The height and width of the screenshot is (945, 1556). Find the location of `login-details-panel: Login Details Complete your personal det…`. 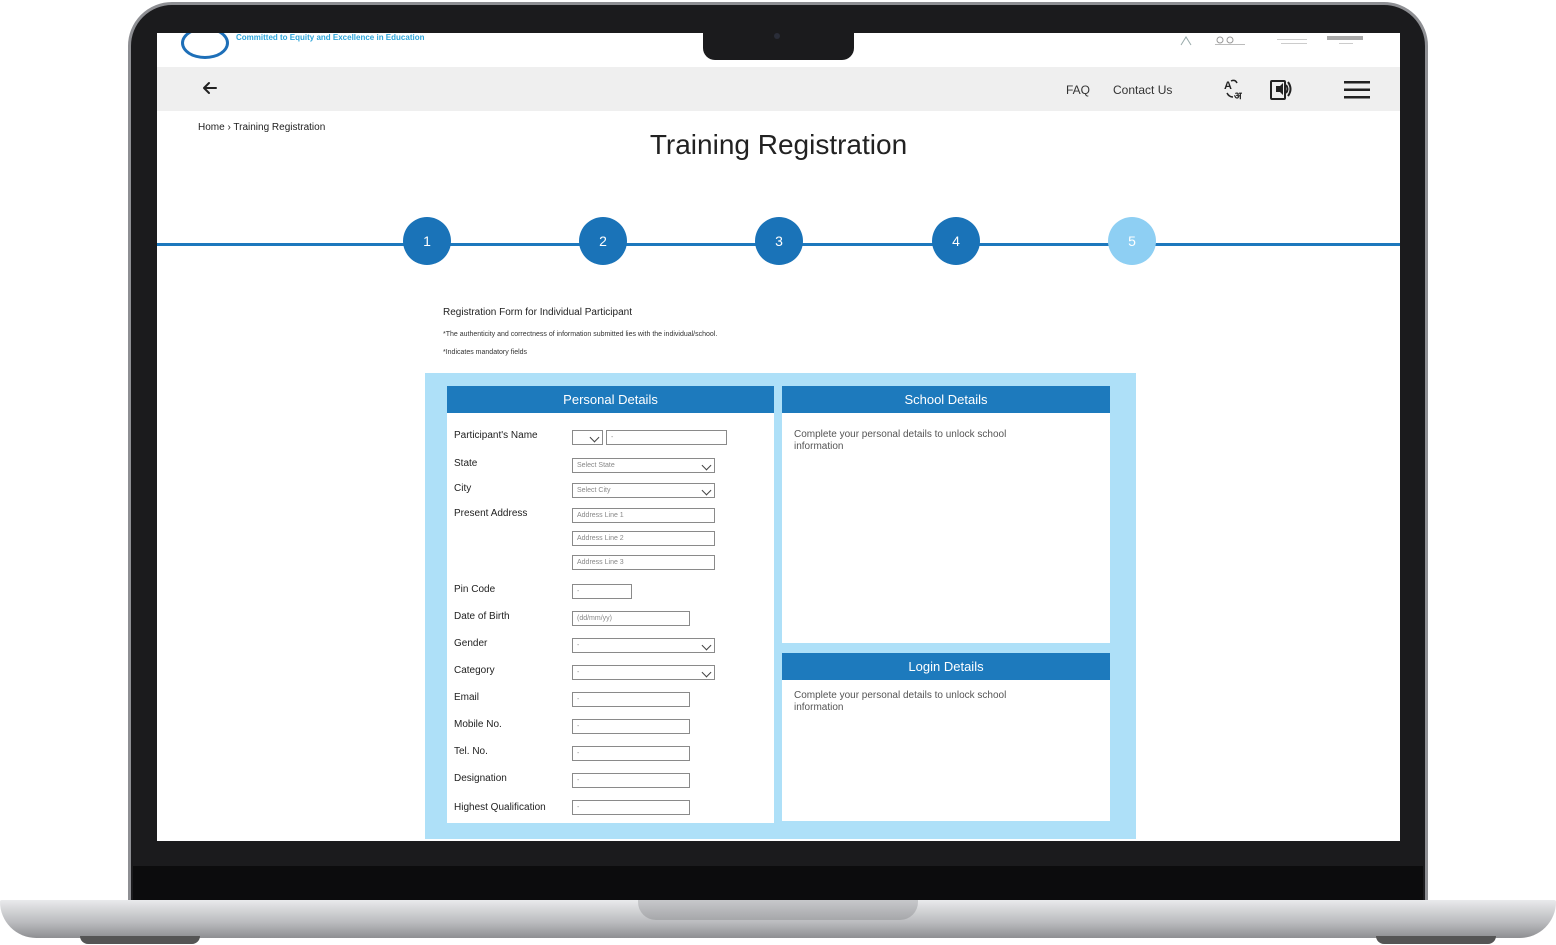

login-details-panel: Login Details Complete your personal det… is located at coordinates (946, 737).